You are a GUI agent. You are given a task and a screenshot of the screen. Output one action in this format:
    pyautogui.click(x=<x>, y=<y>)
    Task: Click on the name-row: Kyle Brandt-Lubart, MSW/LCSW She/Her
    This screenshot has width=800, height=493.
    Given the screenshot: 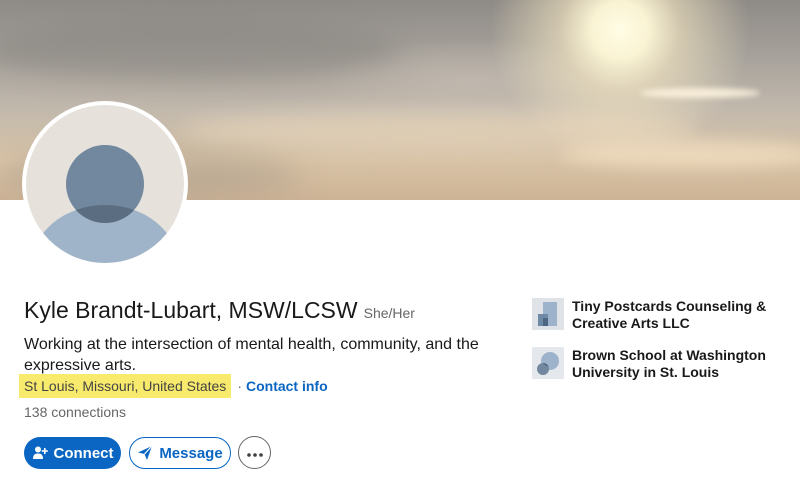 What is the action you would take?
    pyautogui.click(x=219, y=310)
    